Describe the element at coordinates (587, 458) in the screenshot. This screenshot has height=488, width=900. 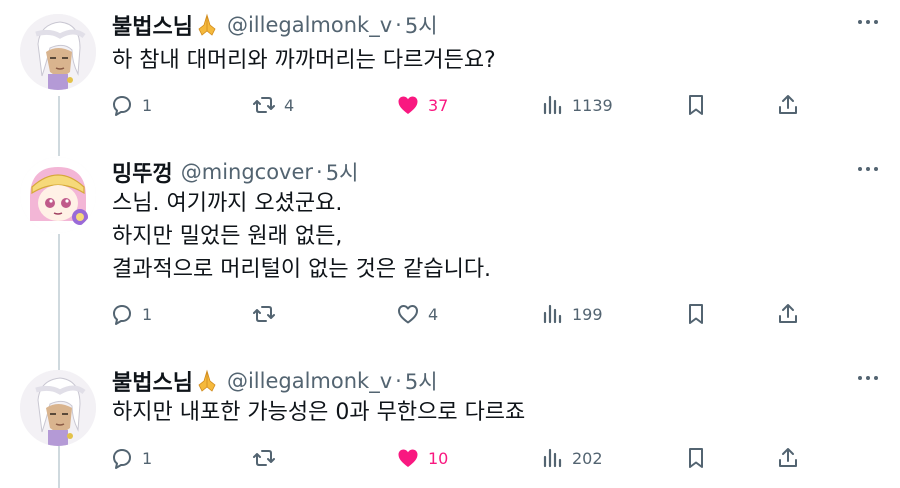
I see `view-count: 202` at that location.